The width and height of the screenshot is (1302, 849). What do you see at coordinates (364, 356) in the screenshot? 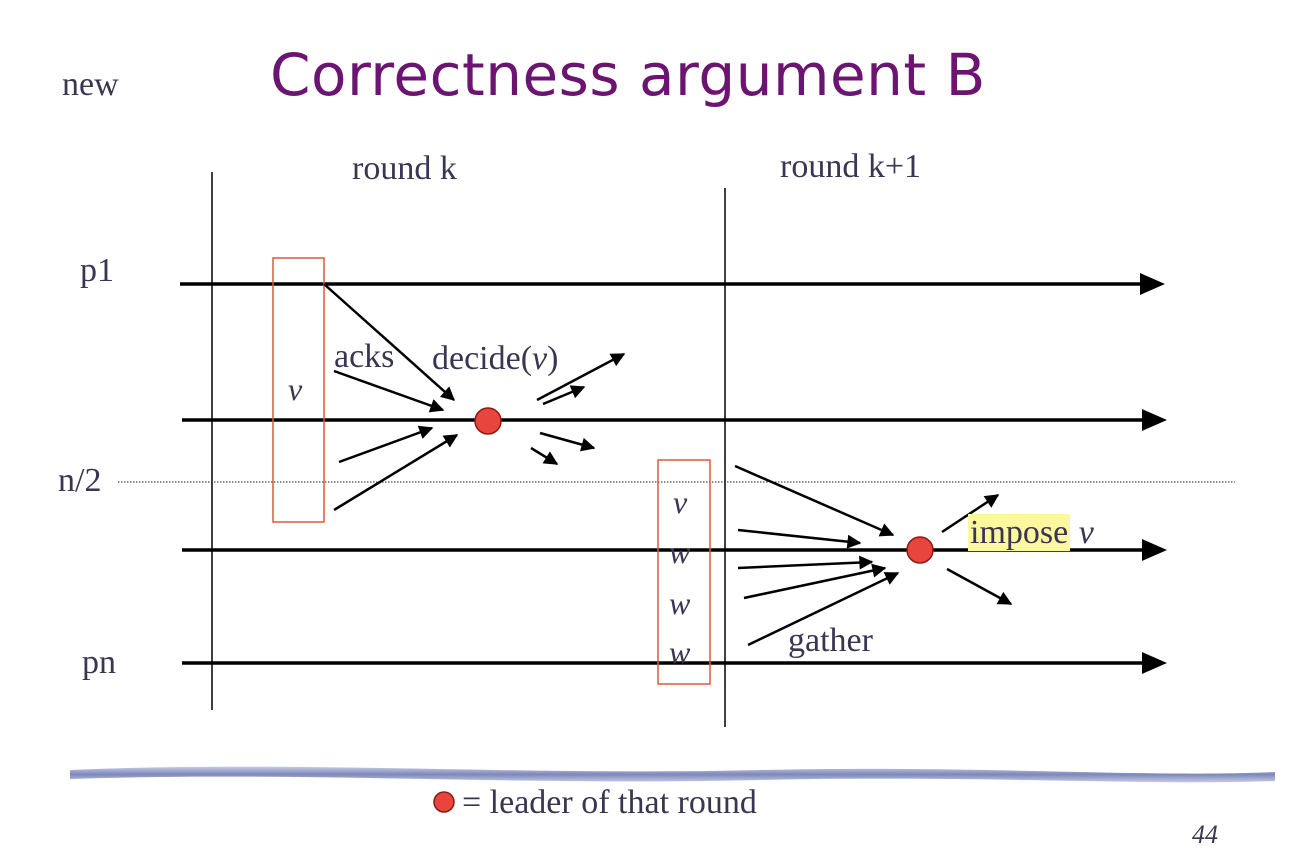
I see `acks-label: acks` at bounding box center [364, 356].